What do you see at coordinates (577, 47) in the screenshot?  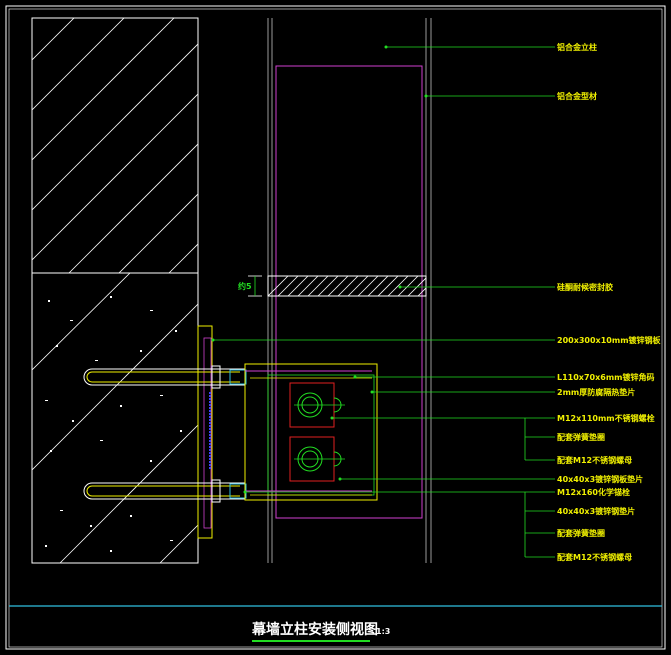 I see `label-mullion: 铝合金立柱` at bounding box center [577, 47].